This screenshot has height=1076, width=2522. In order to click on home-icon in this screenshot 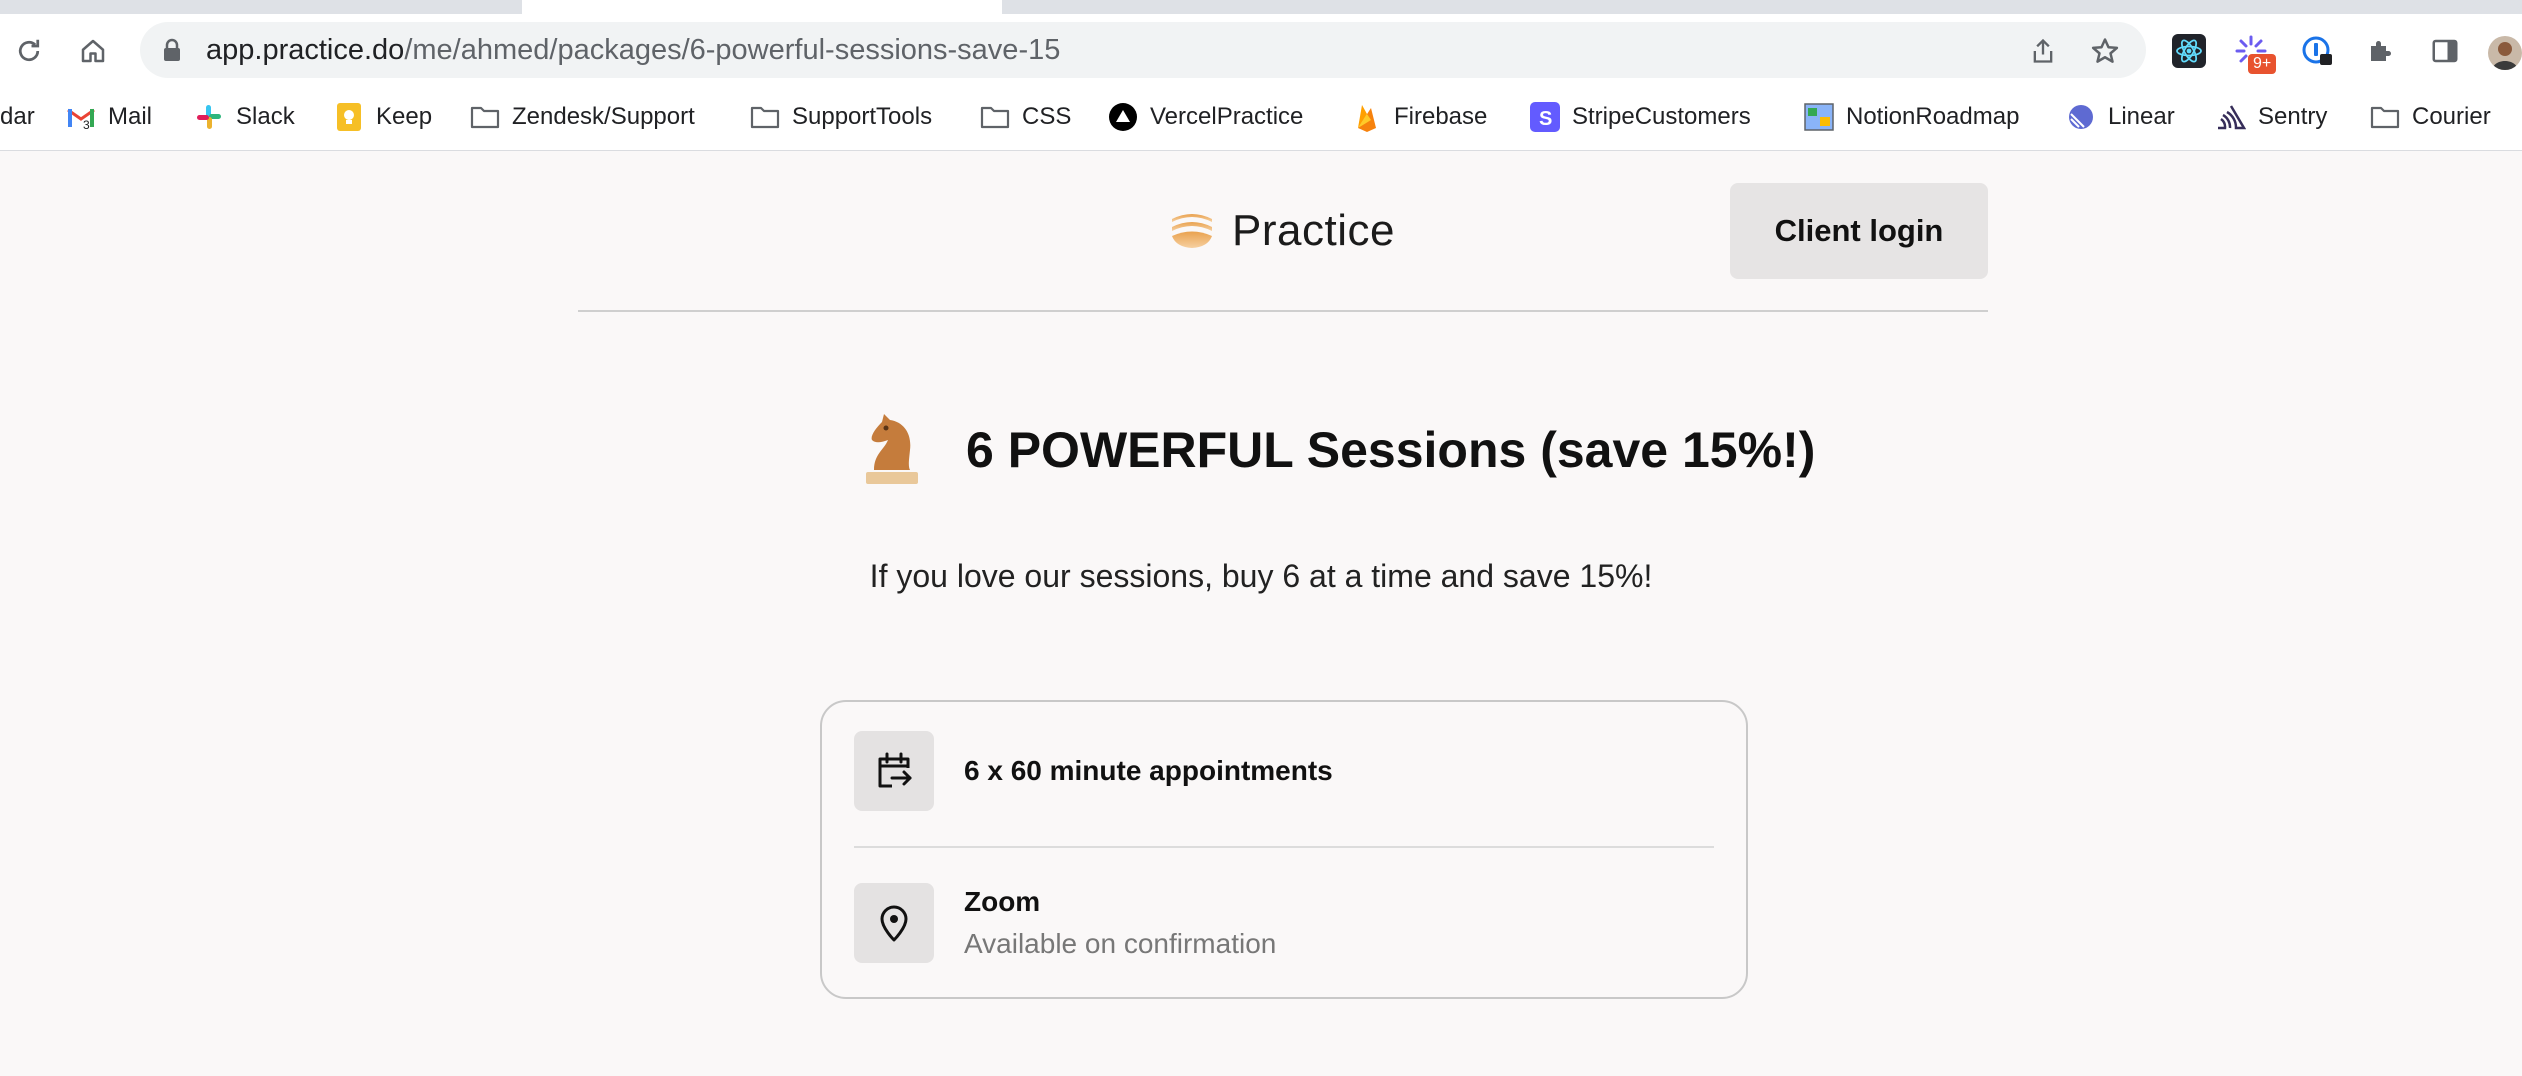, I will do `click(93, 51)`.